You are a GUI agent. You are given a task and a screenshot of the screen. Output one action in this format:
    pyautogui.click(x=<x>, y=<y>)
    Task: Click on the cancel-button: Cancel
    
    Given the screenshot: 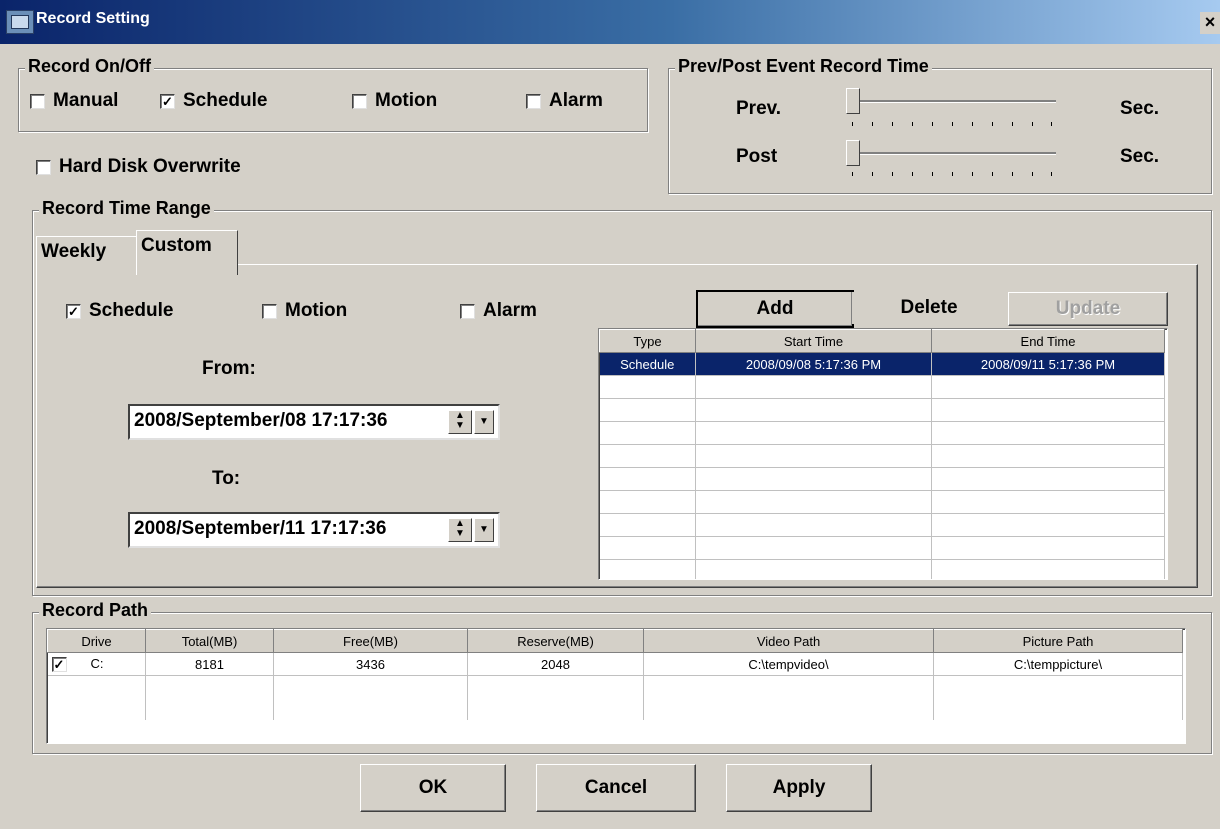 What is the action you would take?
    pyautogui.click(x=616, y=788)
    